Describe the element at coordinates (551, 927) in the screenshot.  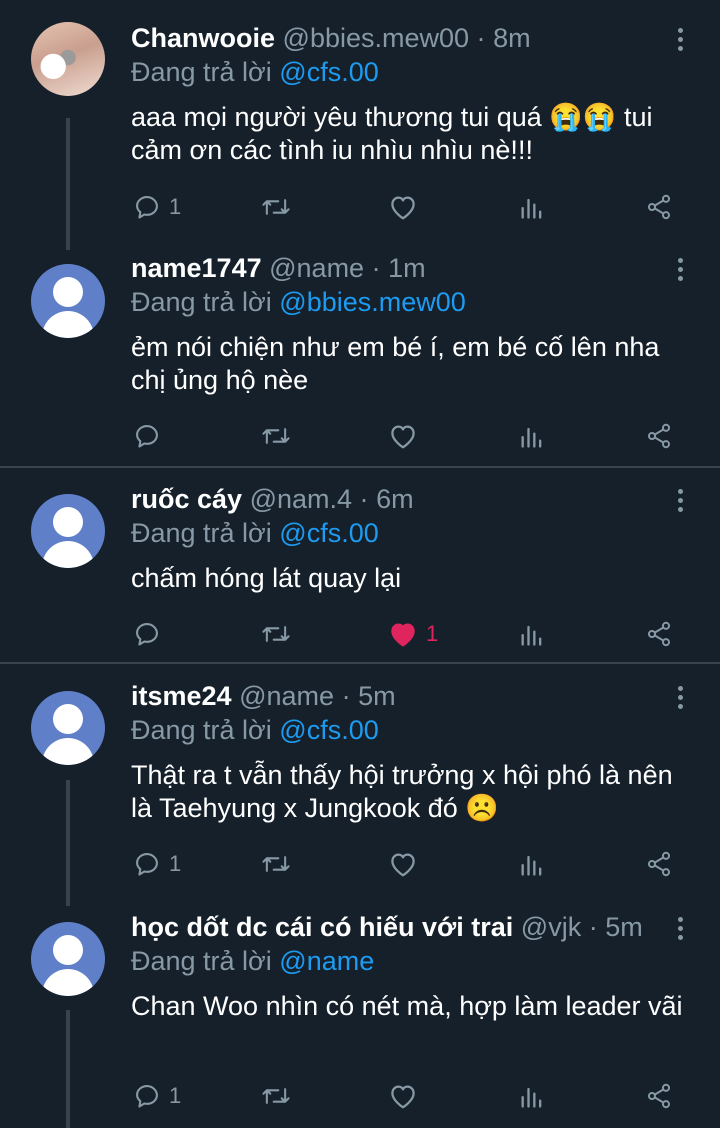
I see `handle: @vjk` at that location.